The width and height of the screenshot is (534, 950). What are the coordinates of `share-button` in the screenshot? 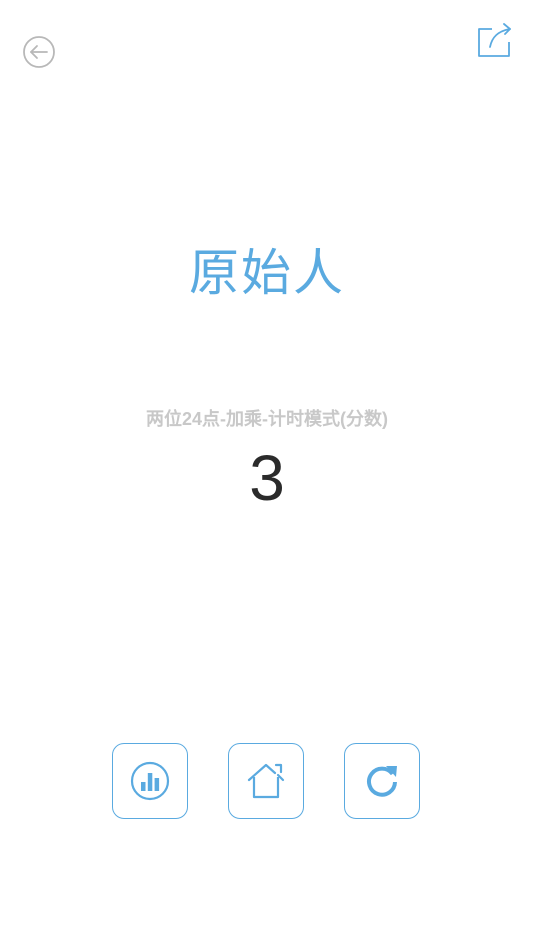 It's located at (495, 40).